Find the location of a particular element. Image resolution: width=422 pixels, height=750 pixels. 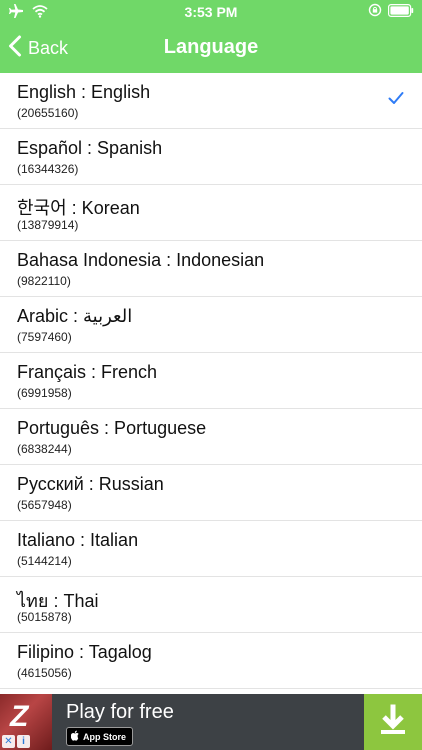

language-count: (5015878) is located at coordinates (44, 617).